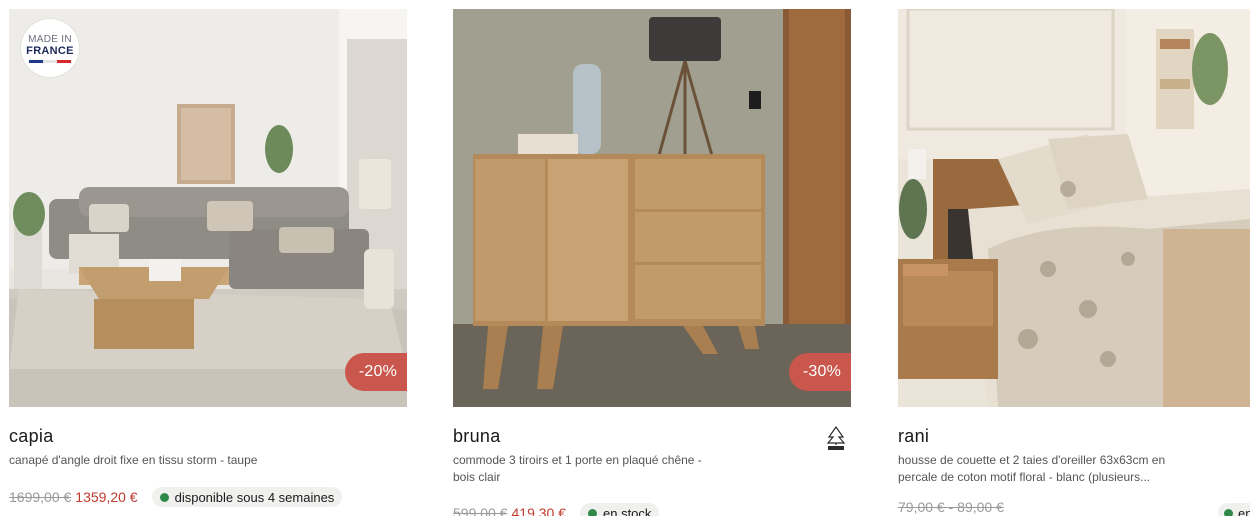  Describe the element at coordinates (1244, 510) in the screenshot. I see `availability-text: en` at that location.